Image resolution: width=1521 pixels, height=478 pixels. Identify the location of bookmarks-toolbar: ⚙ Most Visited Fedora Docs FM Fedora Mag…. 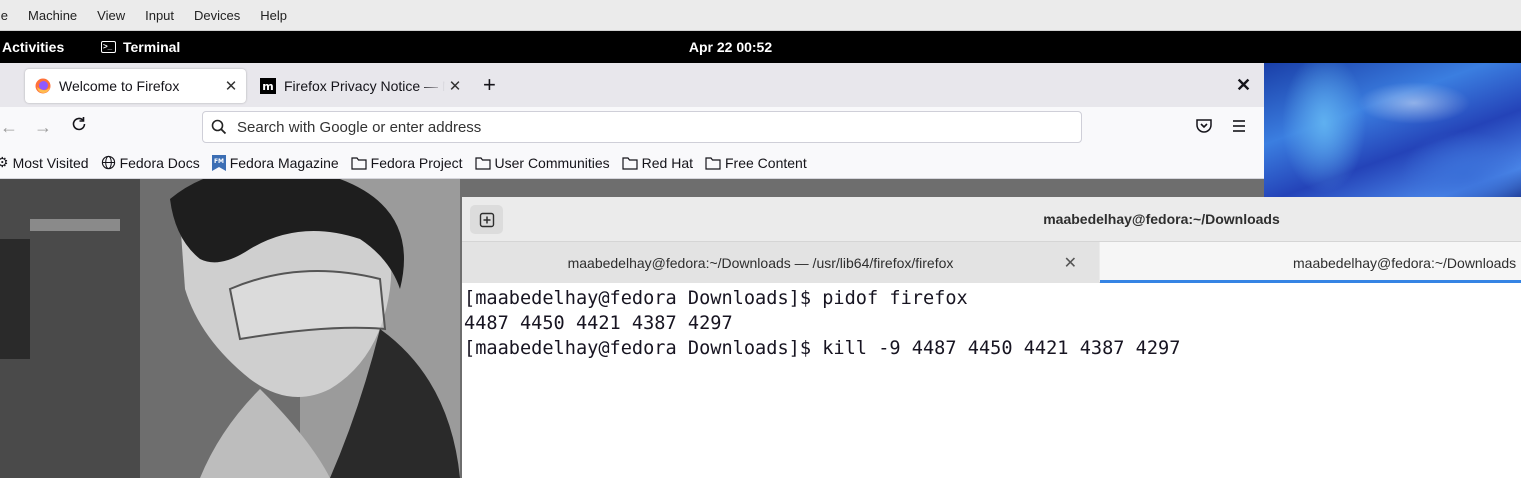
(632, 163).